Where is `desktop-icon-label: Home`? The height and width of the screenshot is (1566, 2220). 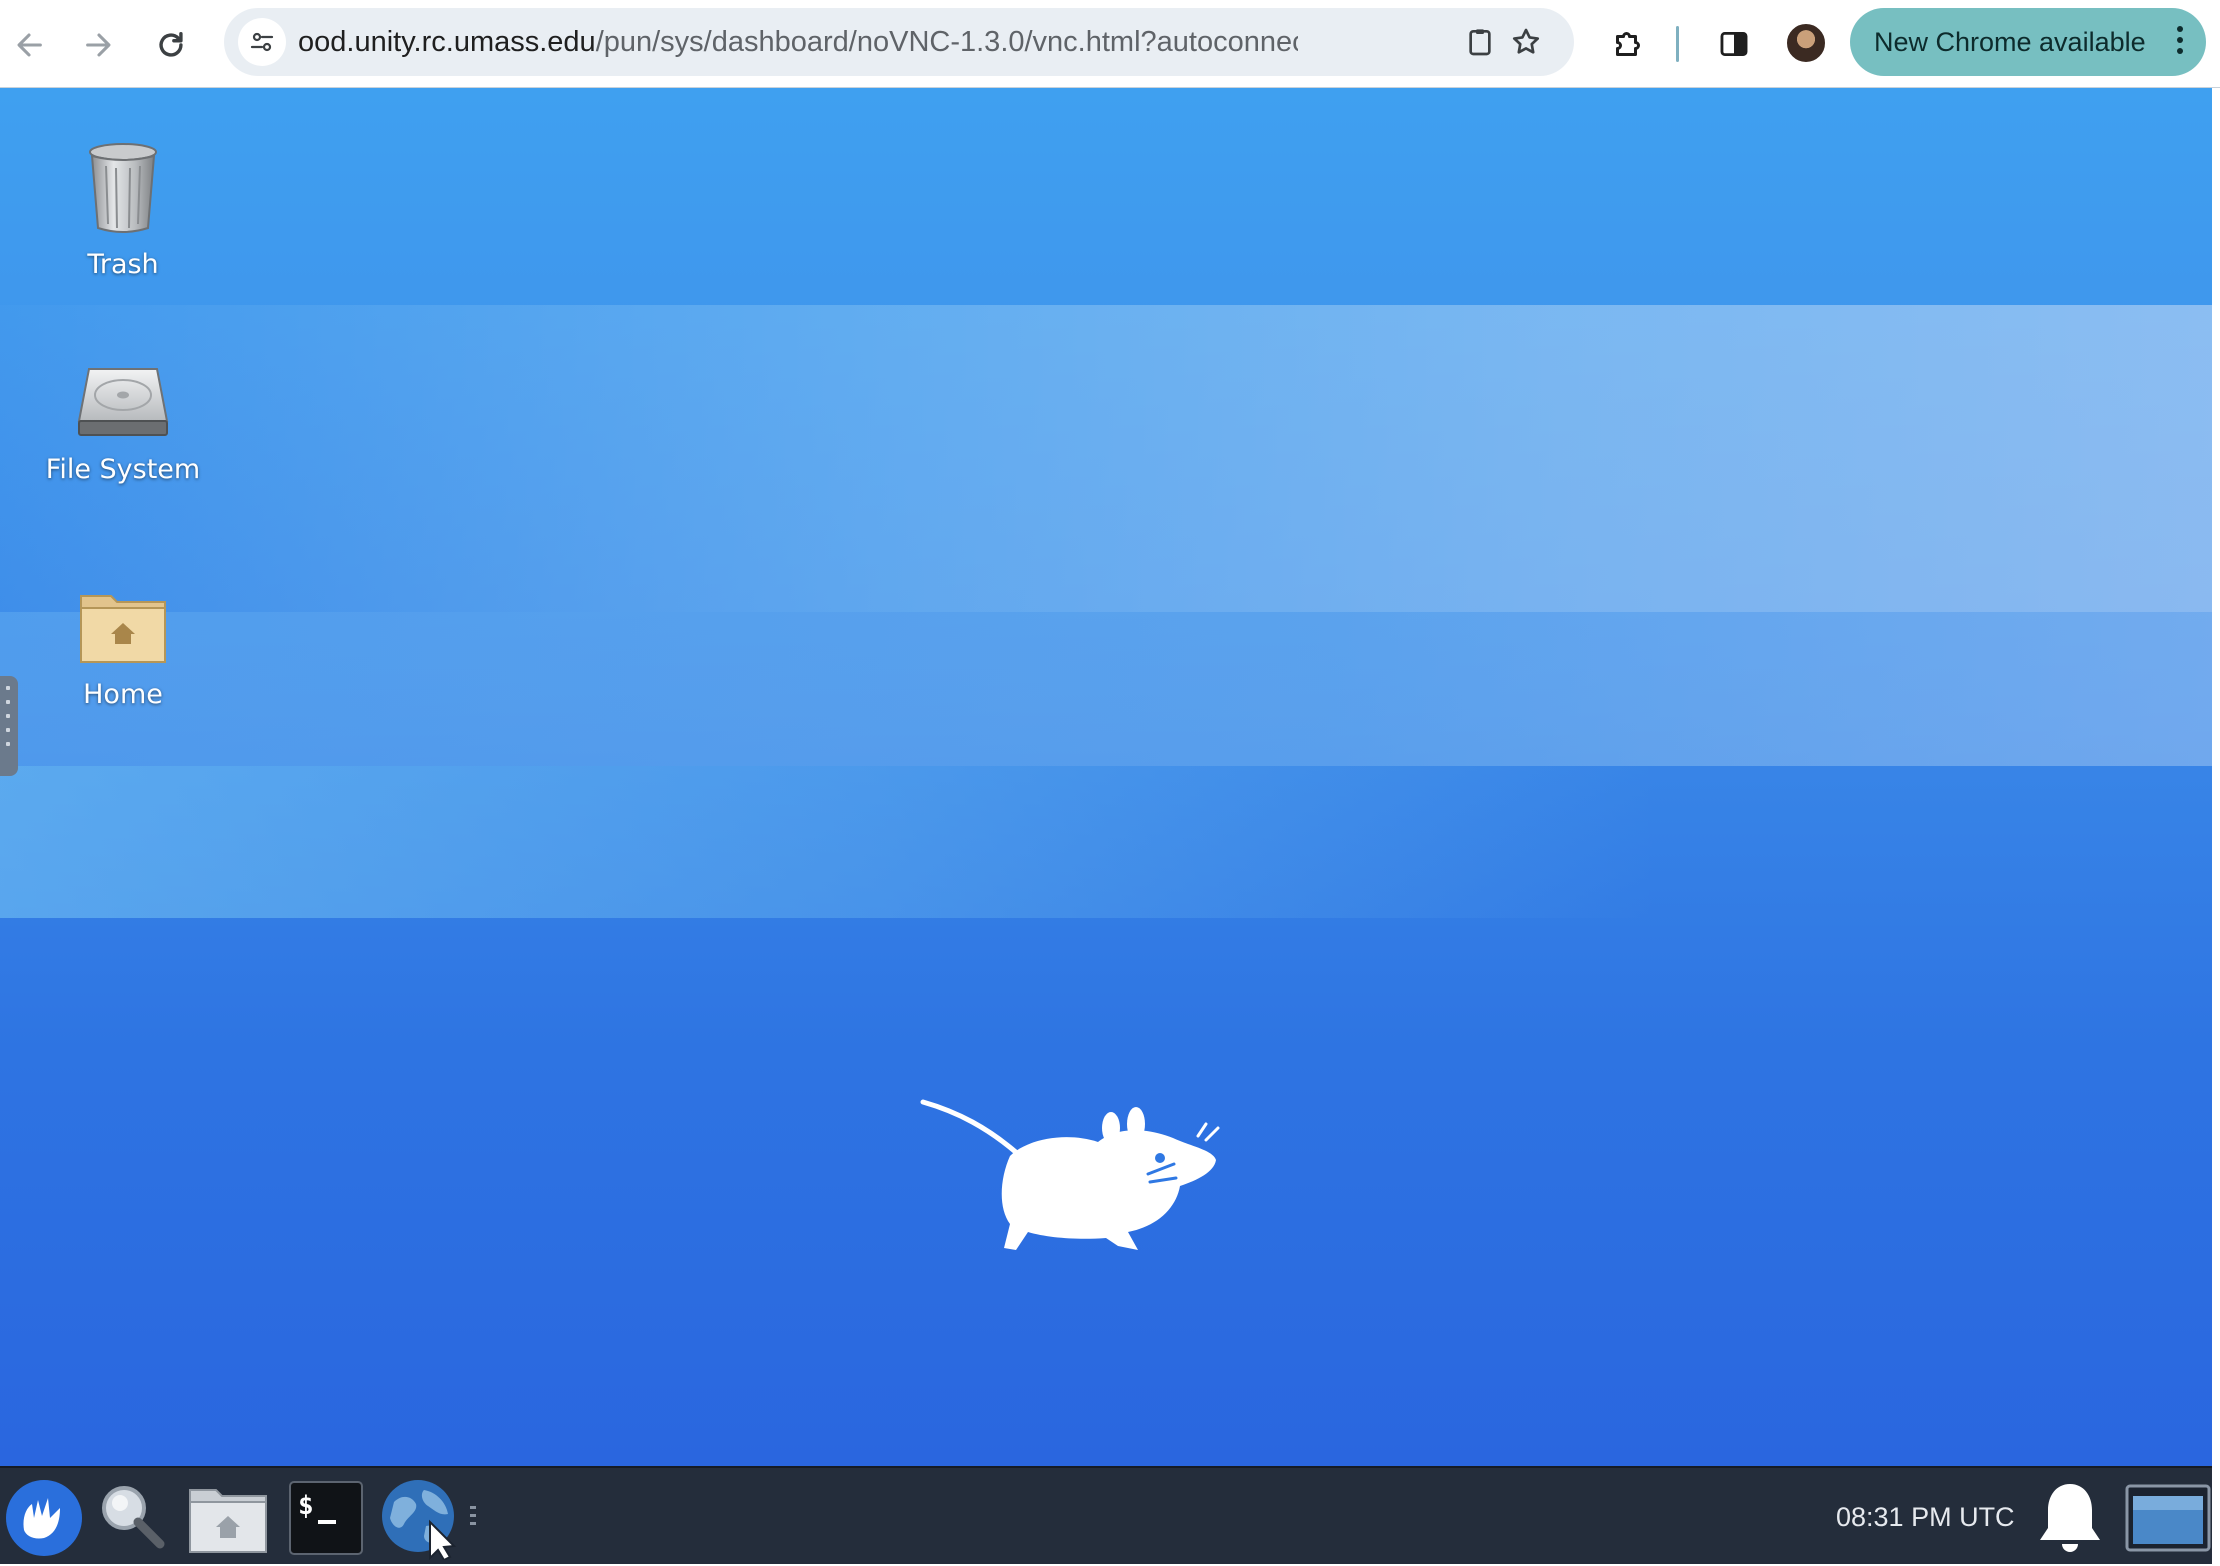
desktop-icon-label: Home is located at coordinates (123, 694).